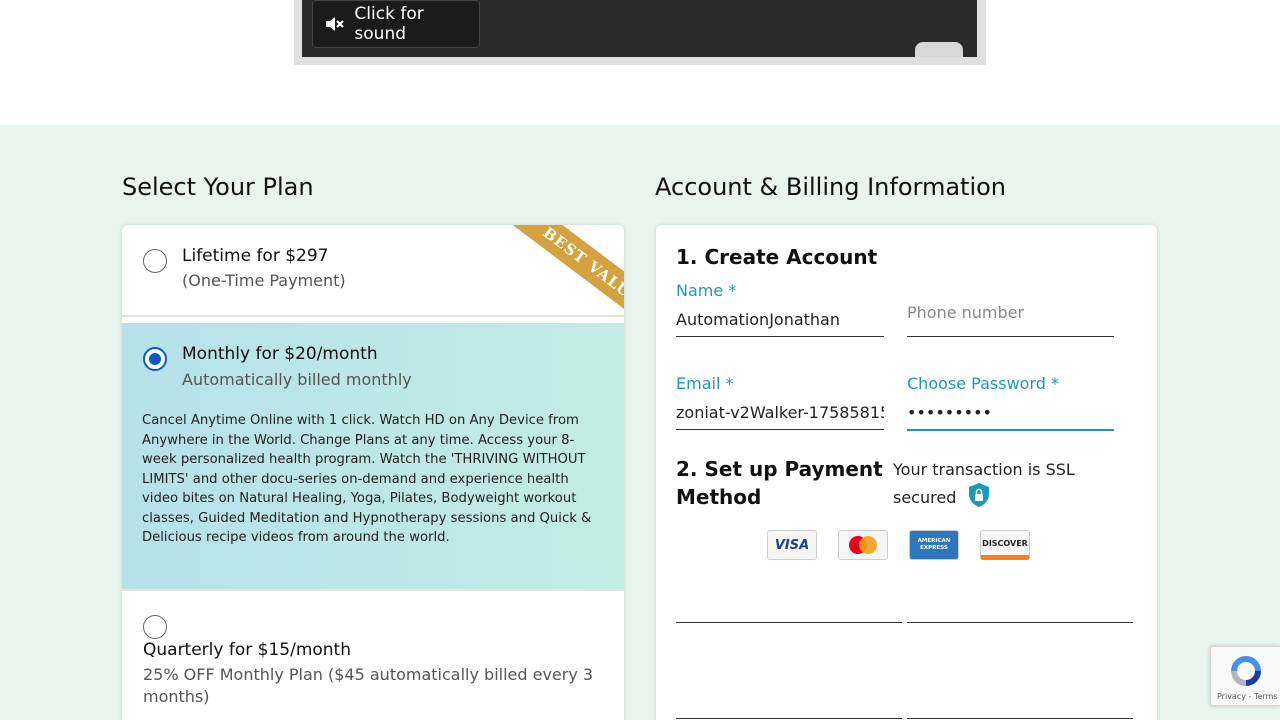 The height and width of the screenshot is (720, 1280). I want to click on radio-quarterly, so click(155, 627).